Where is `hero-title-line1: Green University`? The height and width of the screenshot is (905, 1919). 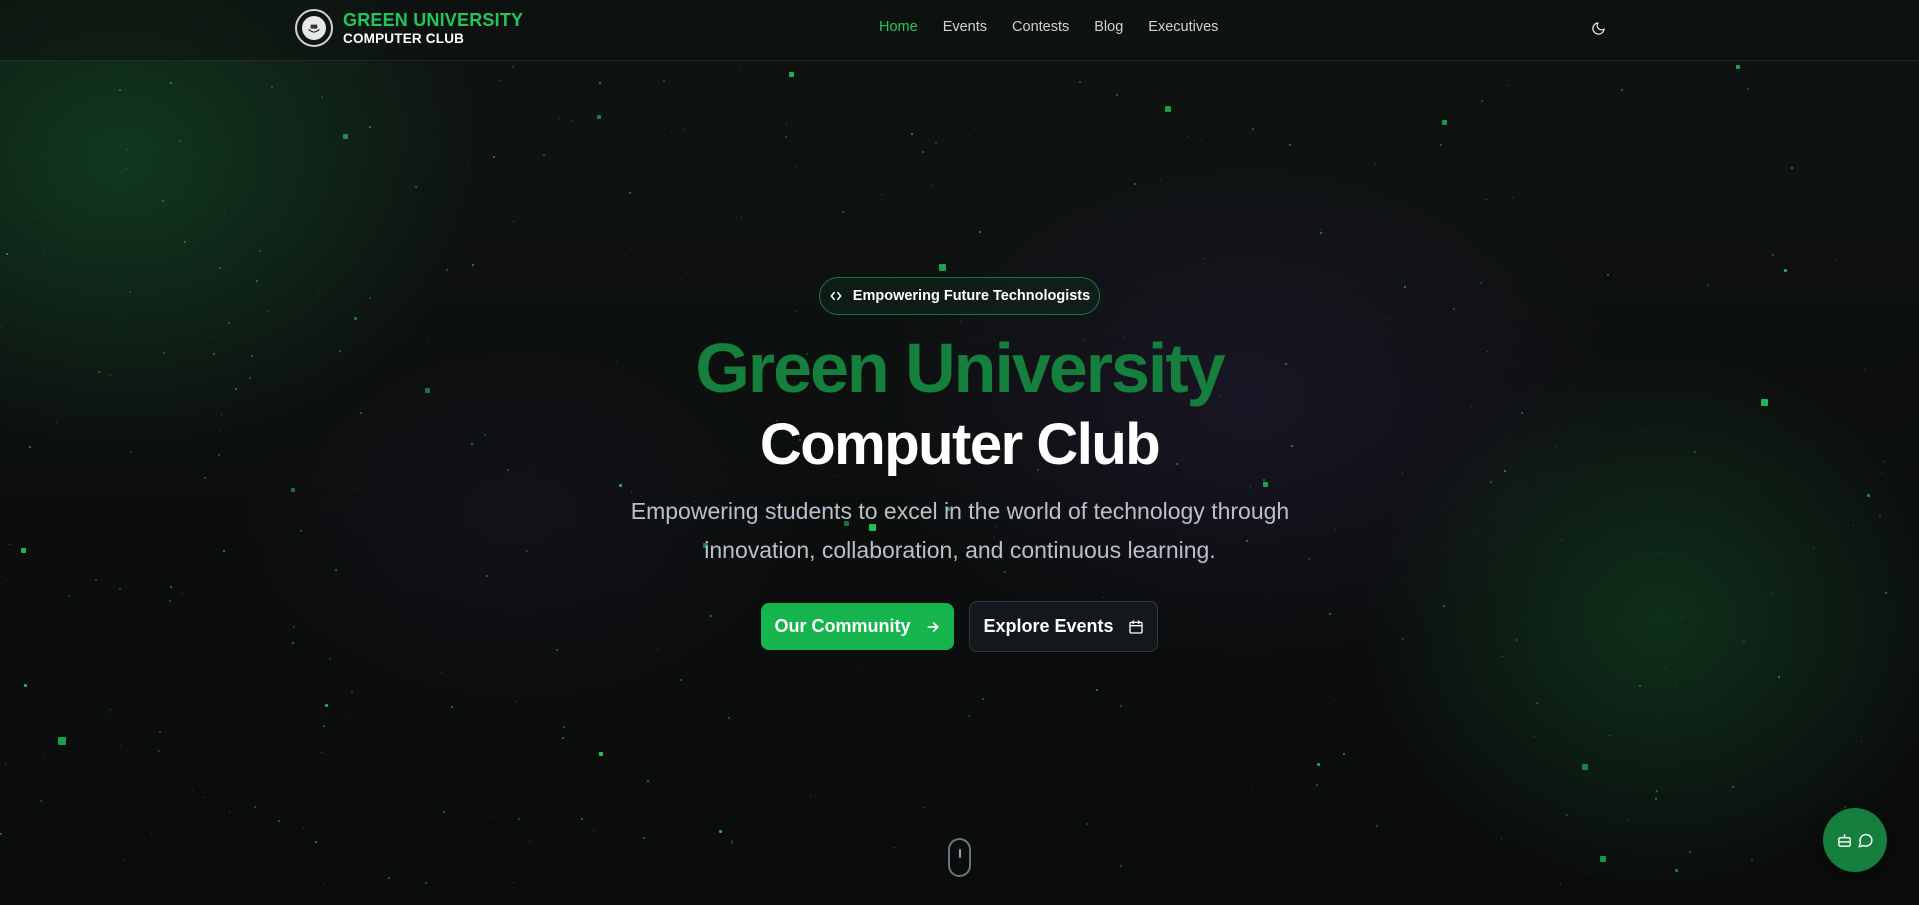 hero-title-line1: Green University is located at coordinates (960, 368).